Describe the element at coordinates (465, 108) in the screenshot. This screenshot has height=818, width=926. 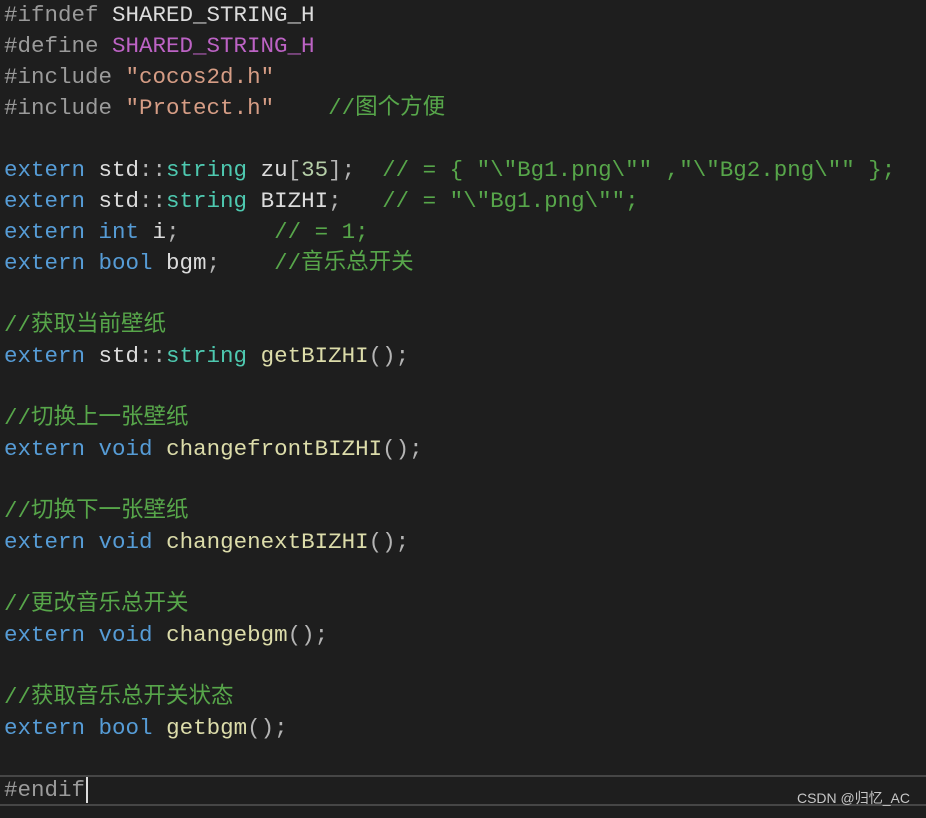
I see `code-line: #include "Protect.h" //图个方便` at that location.